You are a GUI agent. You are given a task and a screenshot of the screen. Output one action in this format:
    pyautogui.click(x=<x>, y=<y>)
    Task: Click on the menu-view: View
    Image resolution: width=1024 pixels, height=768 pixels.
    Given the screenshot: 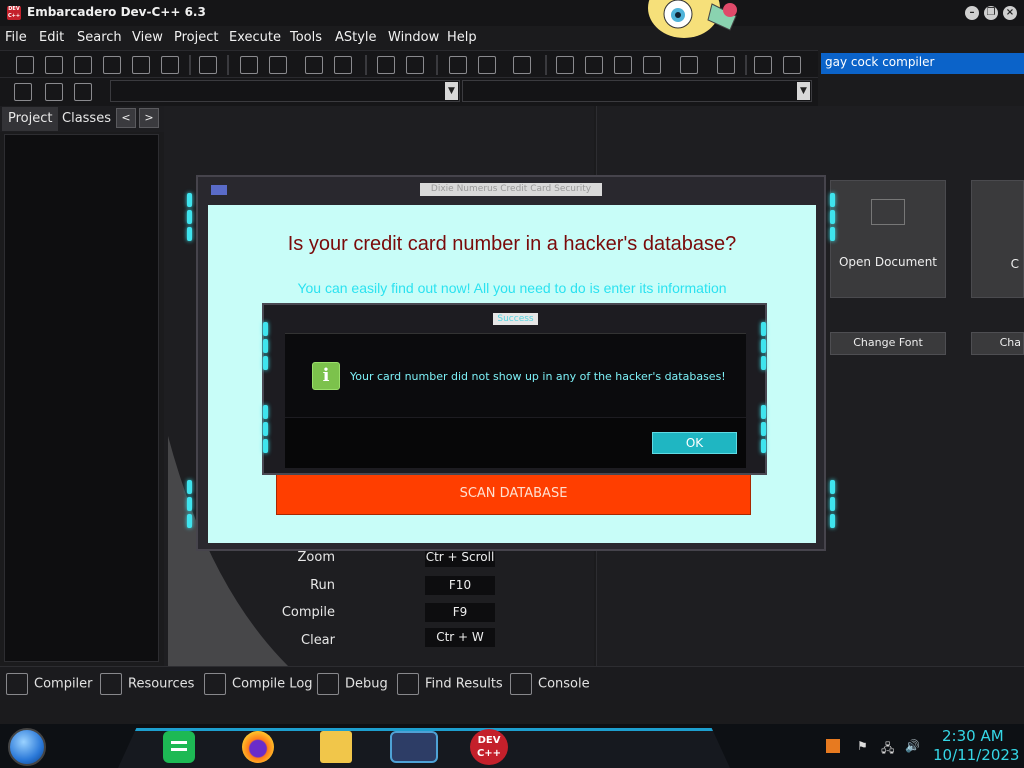 What is the action you would take?
    pyautogui.click(x=147, y=37)
    